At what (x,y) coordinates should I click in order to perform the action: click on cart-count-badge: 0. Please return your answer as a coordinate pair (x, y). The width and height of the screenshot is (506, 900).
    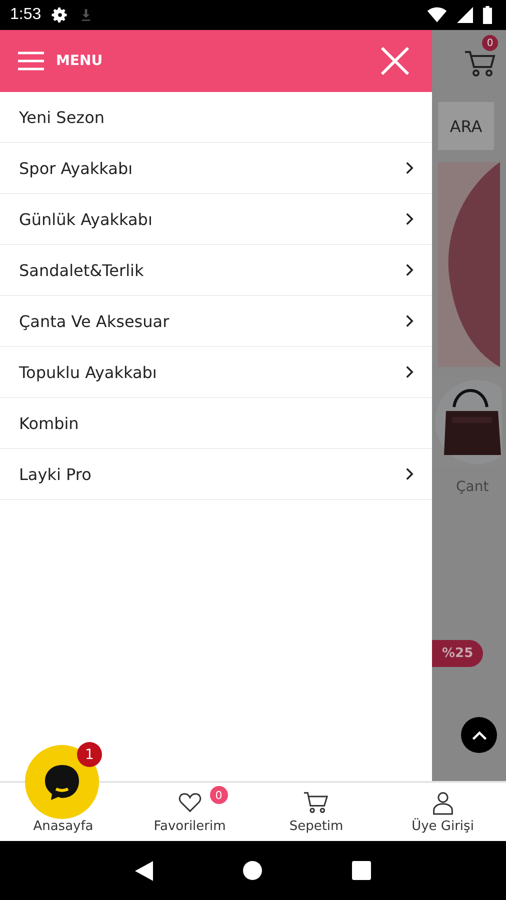
    Looking at the image, I should click on (490, 43).